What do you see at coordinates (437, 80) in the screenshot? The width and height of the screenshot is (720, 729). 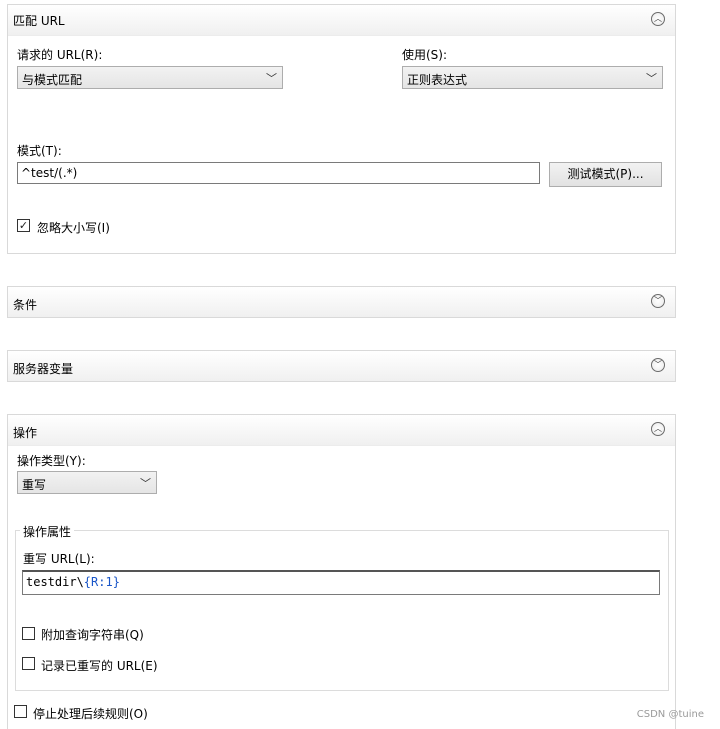 I see `using-value: 正则表达式` at bounding box center [437, 80].